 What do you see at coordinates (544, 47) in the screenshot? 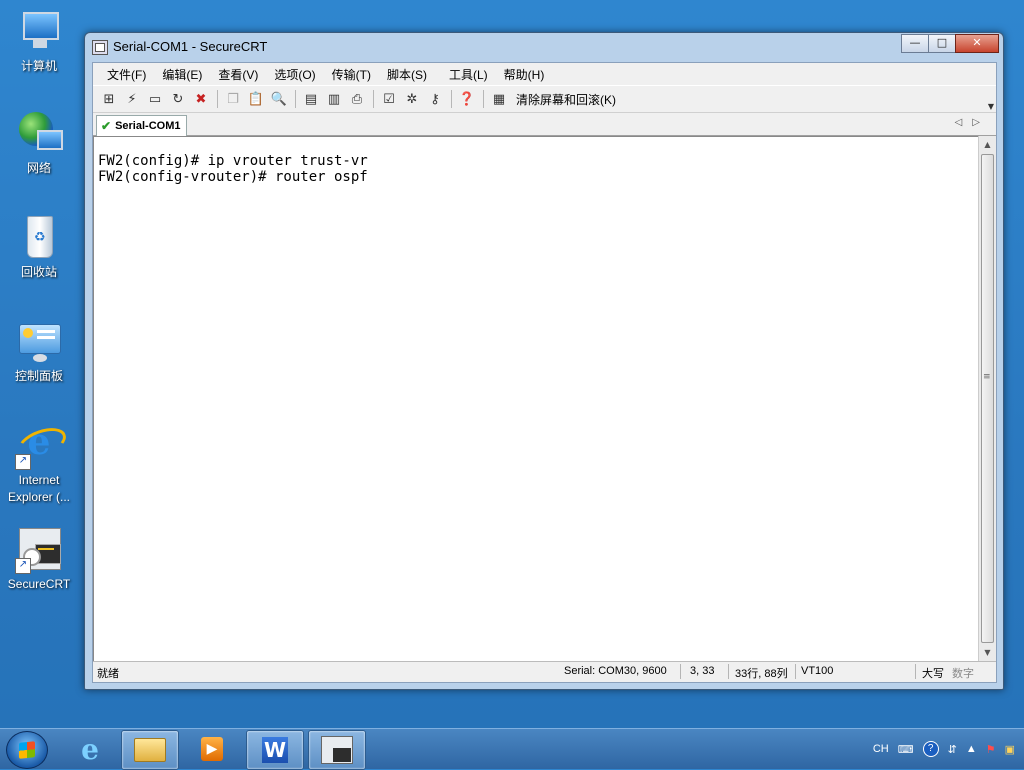
I see `window-titlebar: Serial-COM1 - SecureCRT — □ ✕` at bounding box center [544, 47].